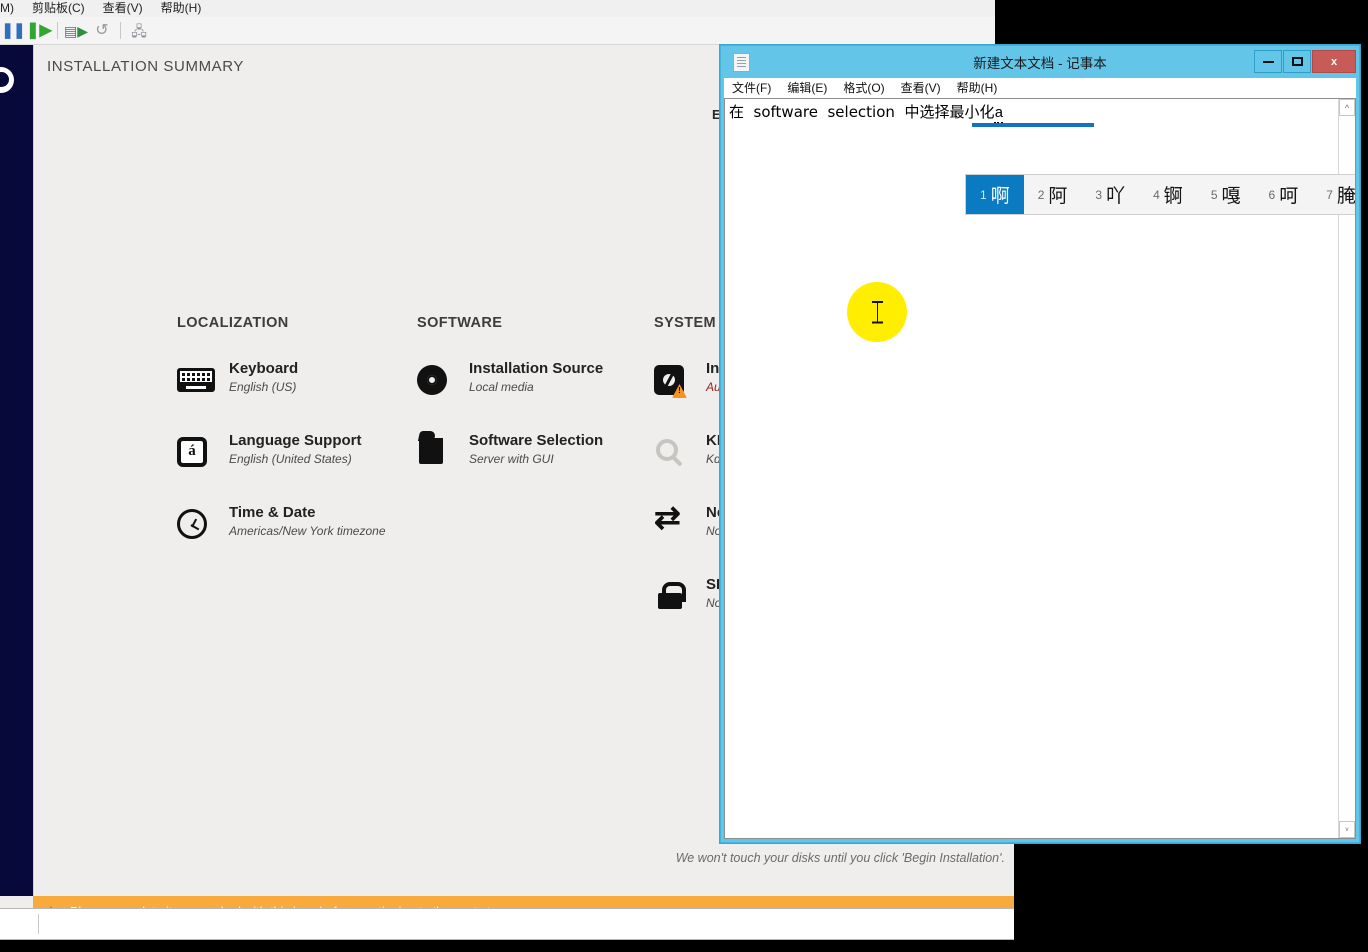 The image size is (1368, 952). I want to click on undo-icon: ↺, so click(102, 31).